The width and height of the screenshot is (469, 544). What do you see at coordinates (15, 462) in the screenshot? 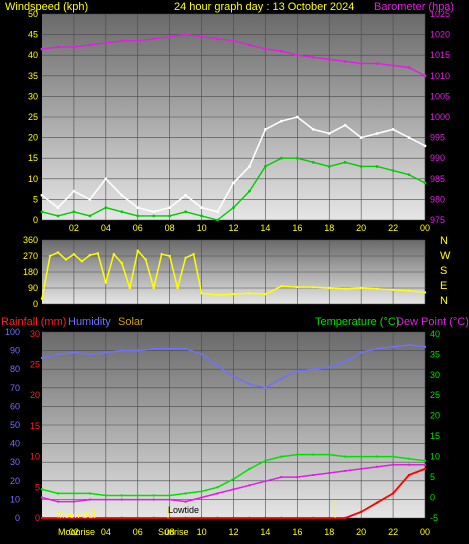
I see `humidity-tick-label: 30` at bounding box center [15, 462].